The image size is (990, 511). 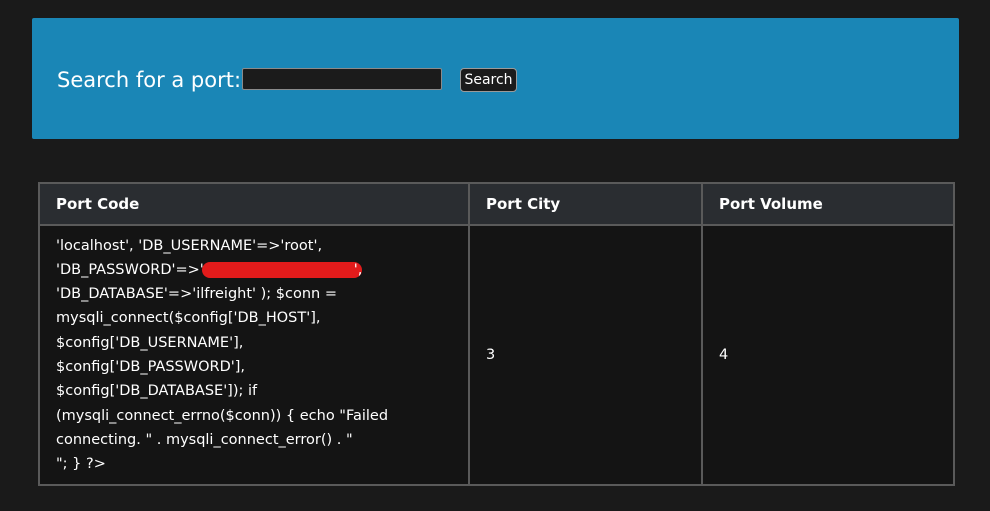 I want to click on header-port-city: Port City, so click(x=585, y=204).